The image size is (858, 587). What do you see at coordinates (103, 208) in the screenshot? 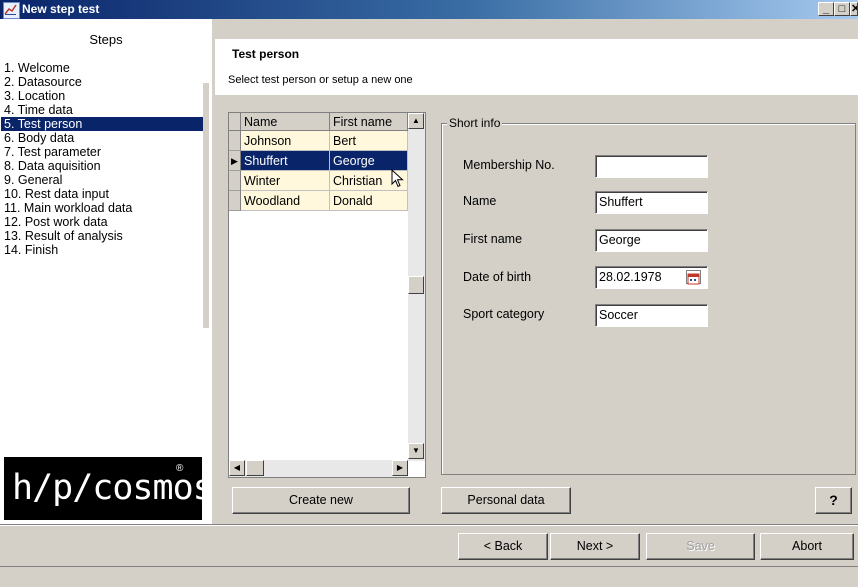
I see `step-item: 11. Main workload data` at bounding box center [103, 208].